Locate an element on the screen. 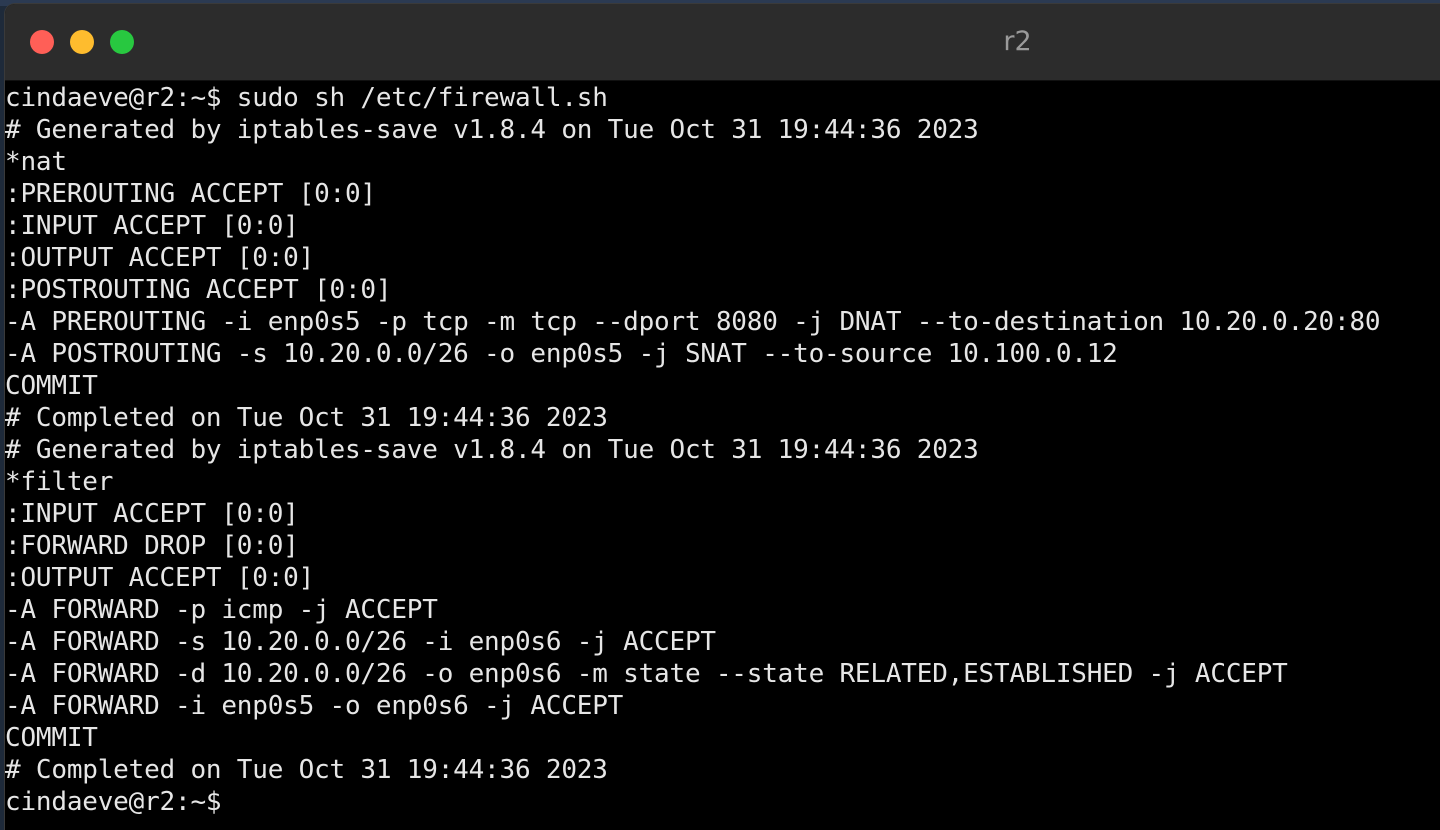  terminal-line: *filter is located at coordinates (59, 482).